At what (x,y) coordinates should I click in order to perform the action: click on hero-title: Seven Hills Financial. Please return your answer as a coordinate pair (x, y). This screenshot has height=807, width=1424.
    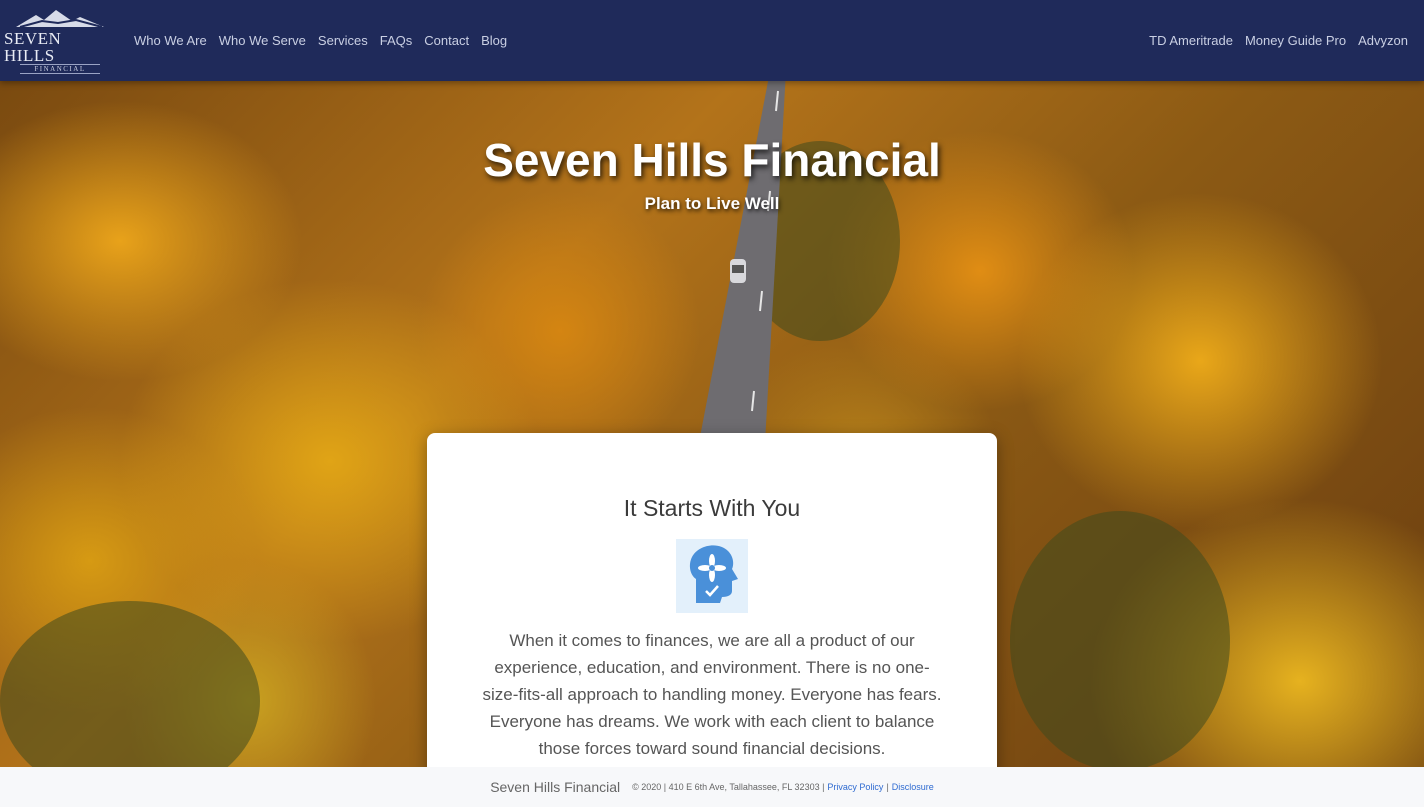
    Looking at the image, I should click on (712, 160).